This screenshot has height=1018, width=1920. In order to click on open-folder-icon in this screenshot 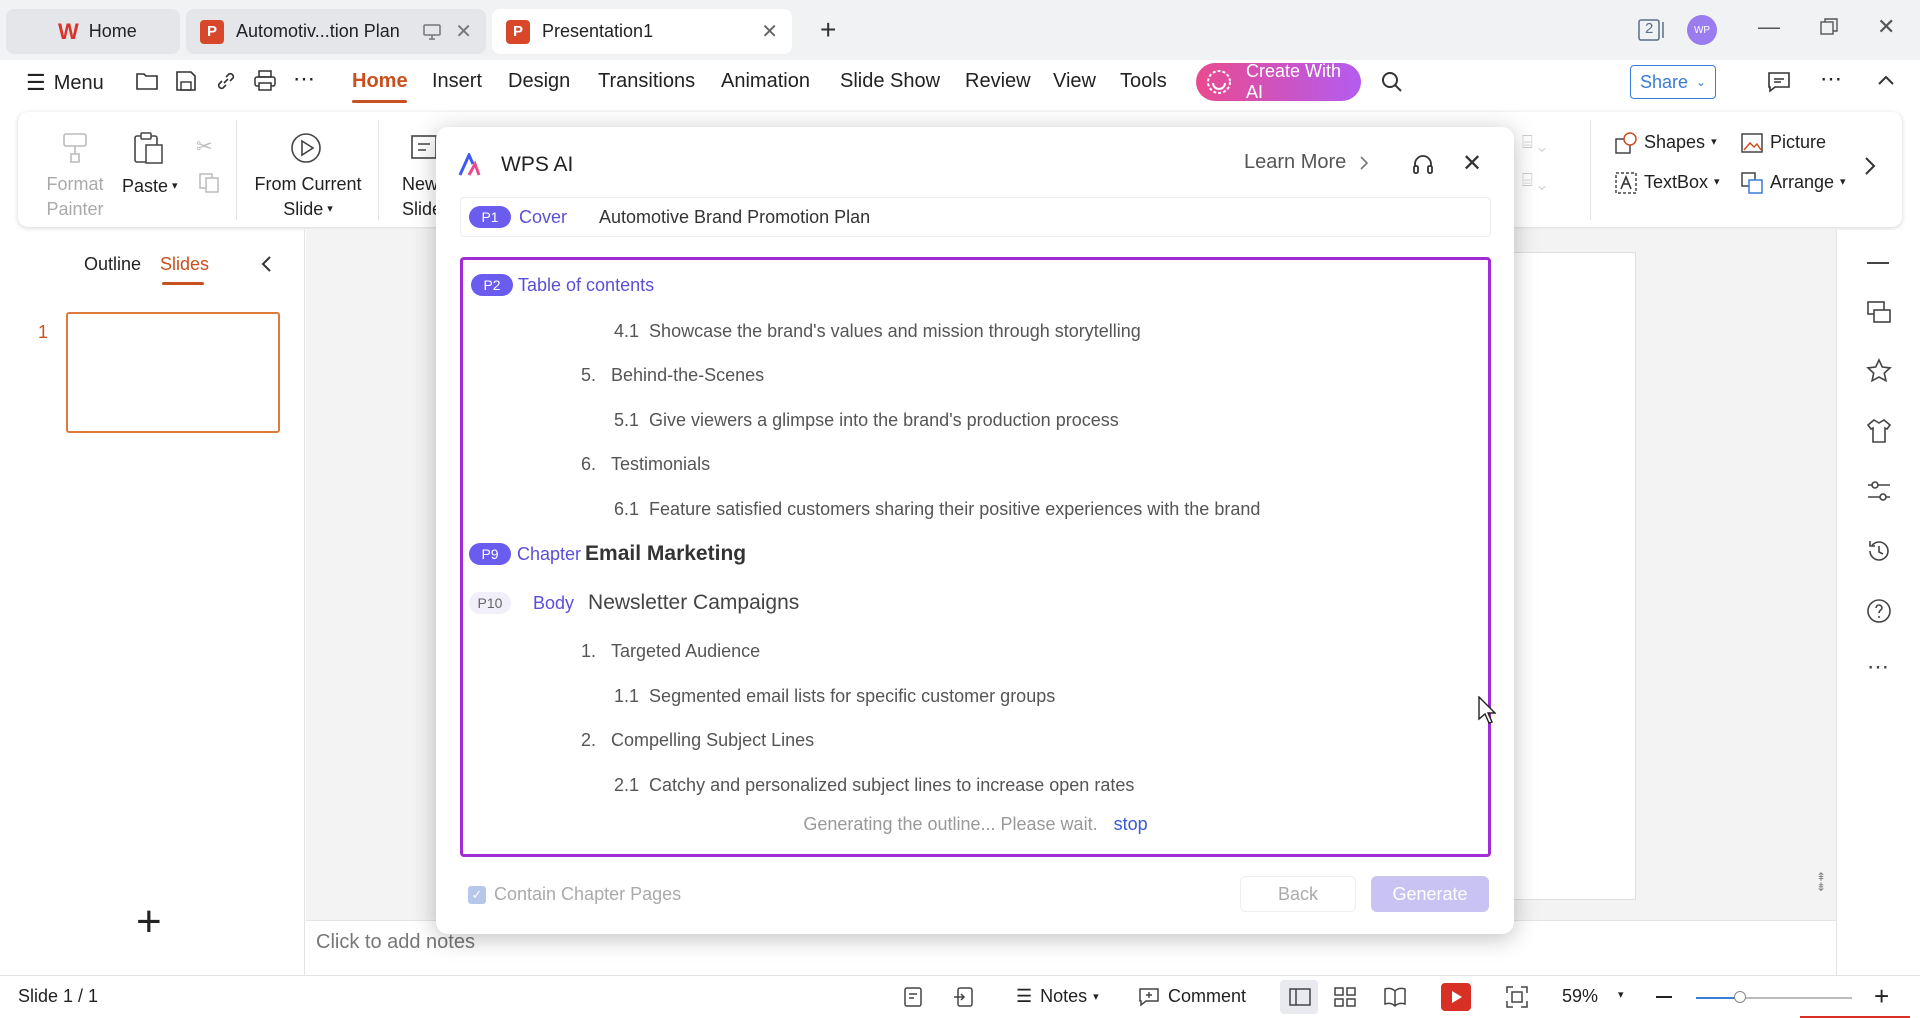, I will do `click(147, 81)`.